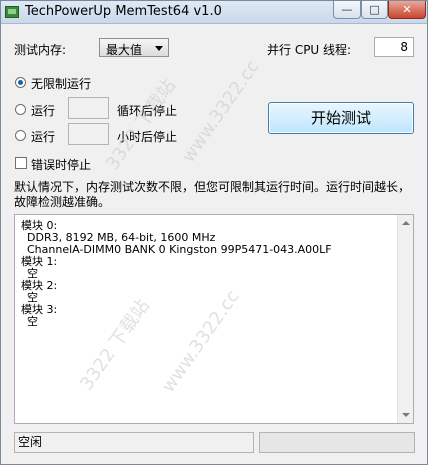 The height and width of the screenshot is (465, 428). What do you see at coordinates (20, 135) in the screenshot?
I see `radio-hours` at bounding box center [20, 135].